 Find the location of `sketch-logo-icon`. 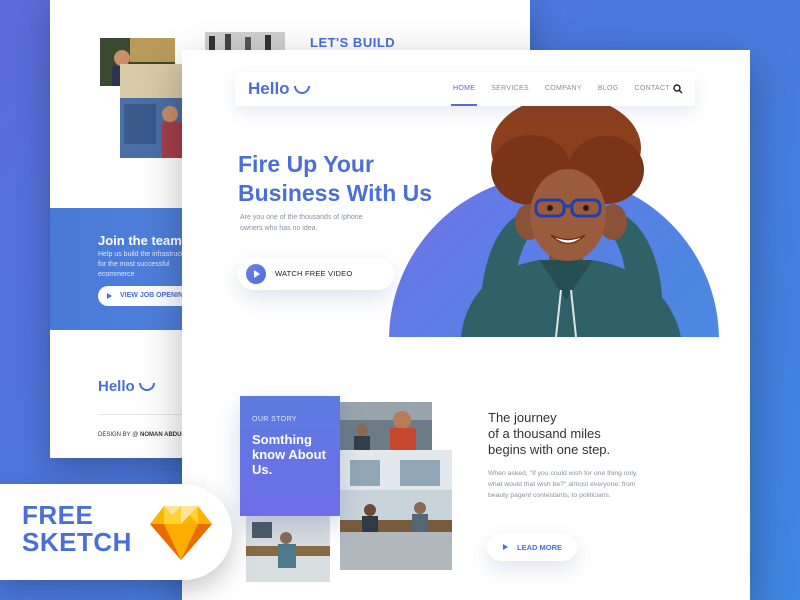

sketch-logo-icon is located at coordinates (181, 533).